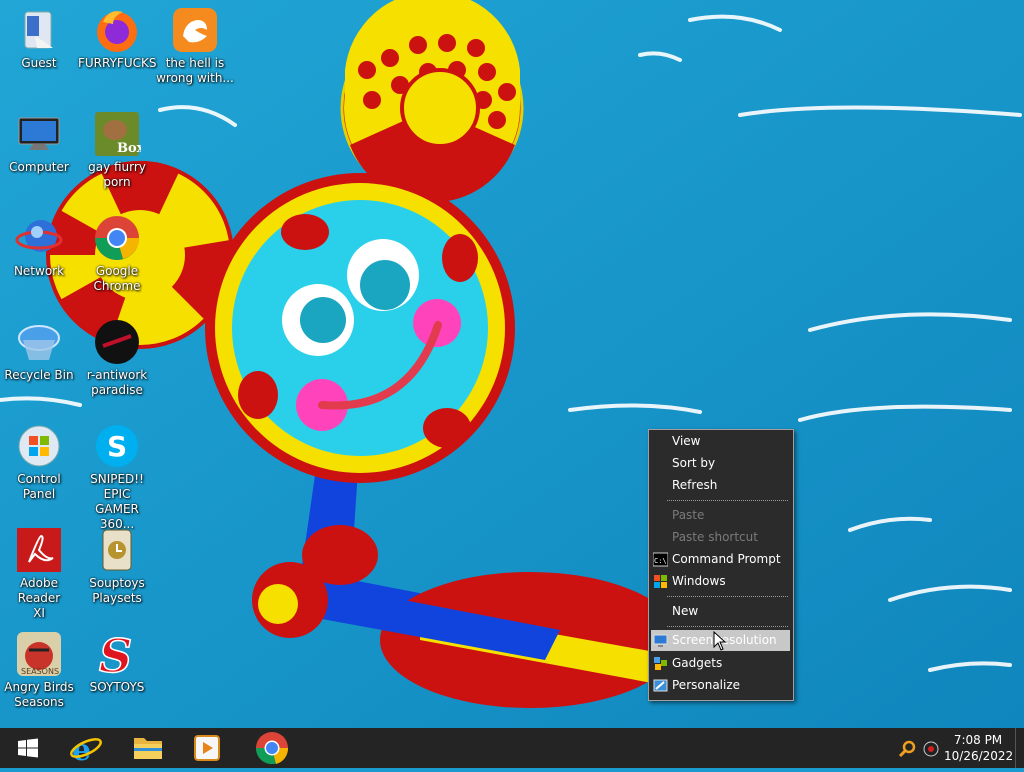  What do you see at coordinates (195, 30) in the screenshot?
I see `uc-browser-icon` at bounding box center [195, 30].